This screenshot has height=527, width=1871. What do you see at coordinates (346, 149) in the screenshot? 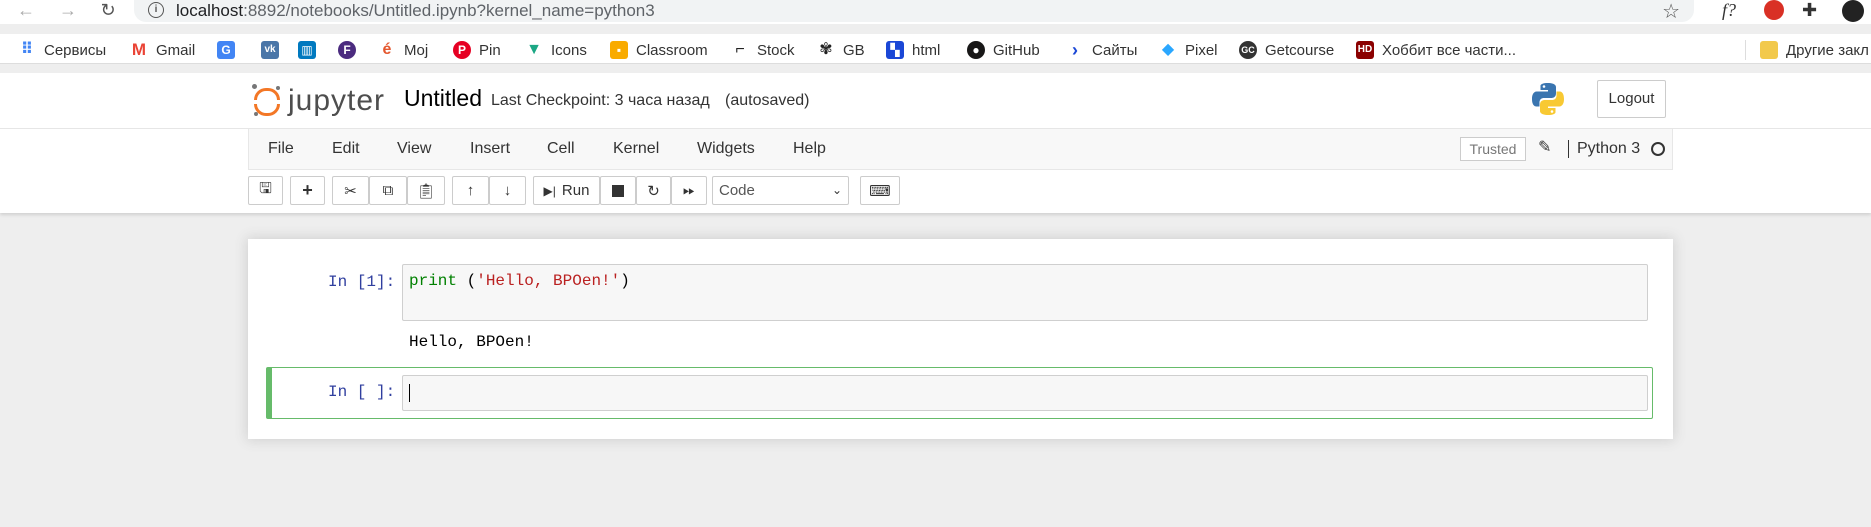
I see `menu-edit: Edit` at bounding box center [346, 149].